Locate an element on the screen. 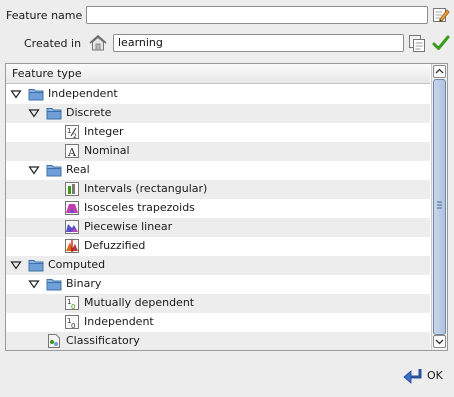 This screenshot has height=397, width=454. binary-independent-icon: 10 is located at coordinates (72, 322).